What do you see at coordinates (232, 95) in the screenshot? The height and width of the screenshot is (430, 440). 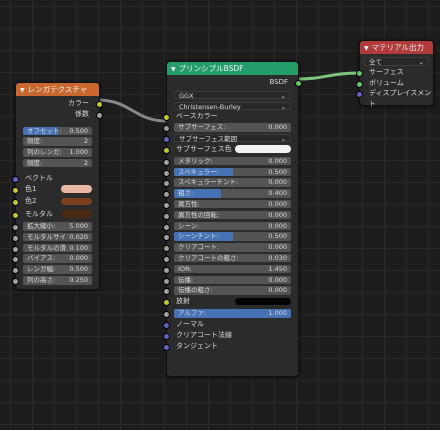 I see `distribution-select: GGX ⌄` at bounding box center [232, 95].